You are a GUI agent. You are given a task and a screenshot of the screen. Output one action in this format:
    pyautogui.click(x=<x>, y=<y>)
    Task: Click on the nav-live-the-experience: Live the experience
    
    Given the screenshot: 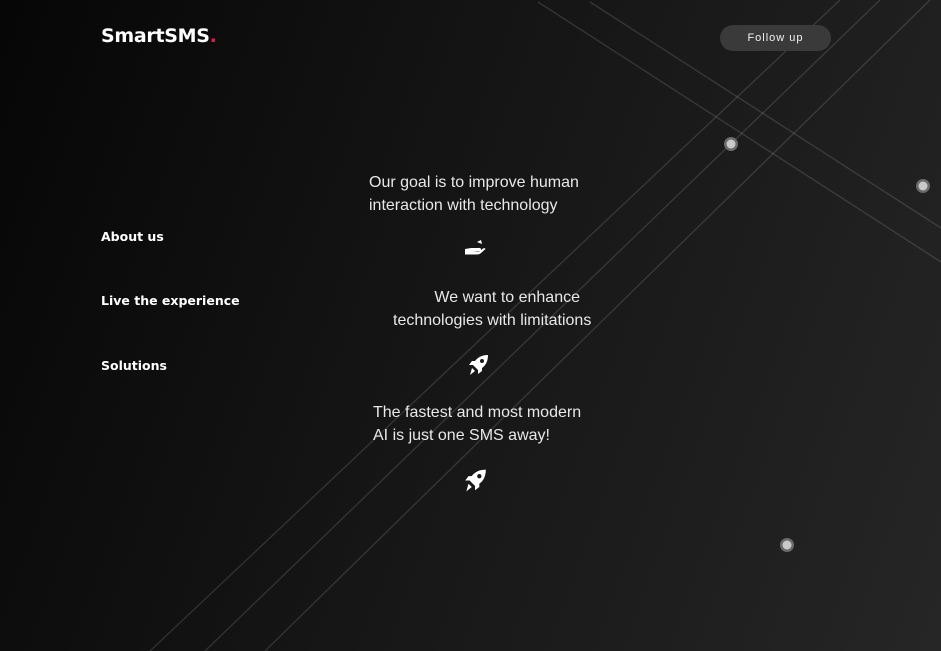 What is the action you would take?
    pyautogui.click(x=170, y=300)
    